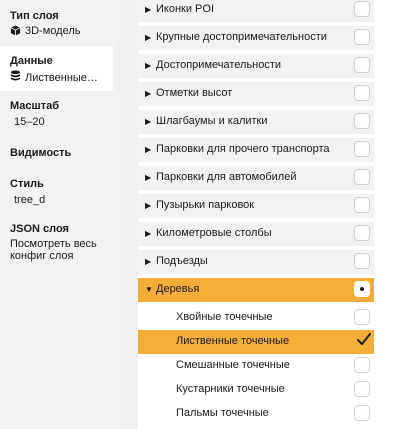 Image resolution: width=394 pixels, height=429 pixels. What do you see at coordinates (59, 116) in the screenshot?
I see `scale-section: Масштаб 15–20` at bounding box center [59, 116].